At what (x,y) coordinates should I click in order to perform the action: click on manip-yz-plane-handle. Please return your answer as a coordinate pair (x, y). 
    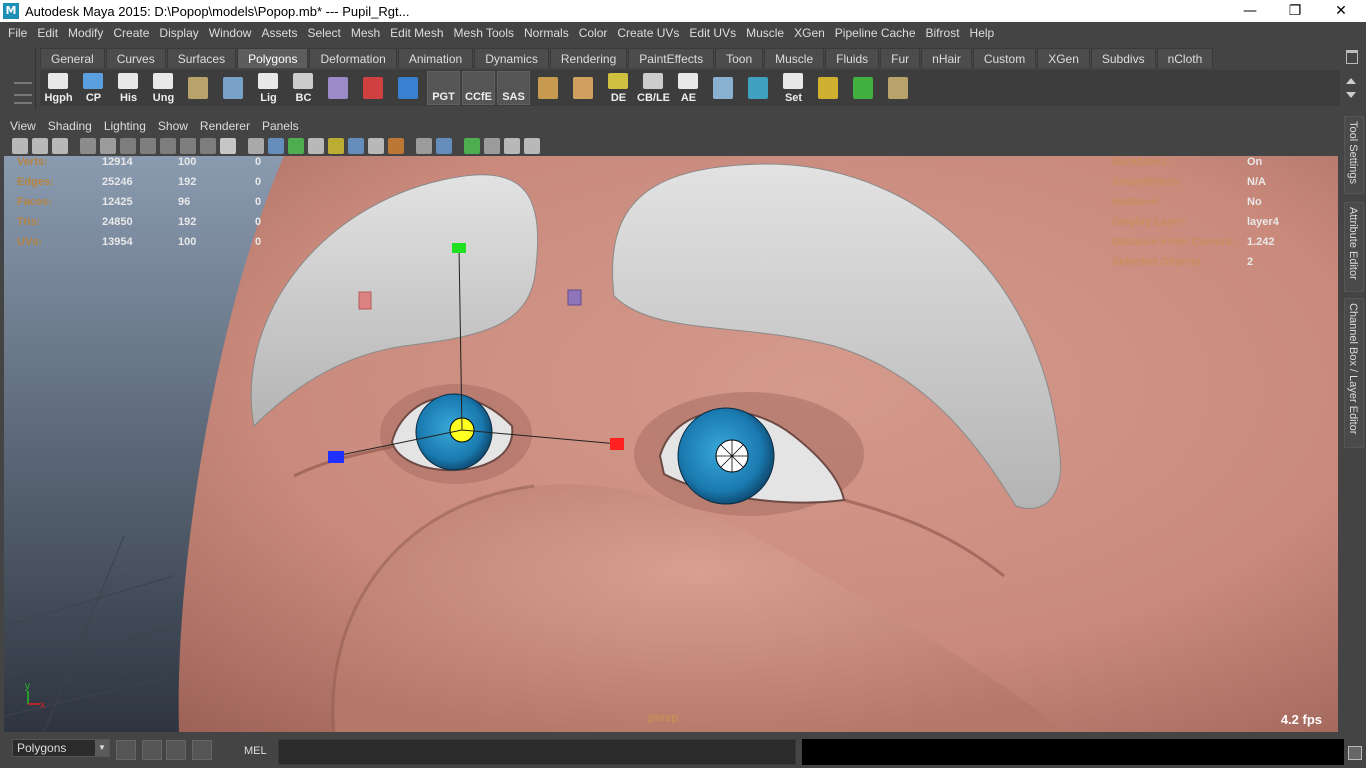
    Looking at the image, I should click on (365, 300).